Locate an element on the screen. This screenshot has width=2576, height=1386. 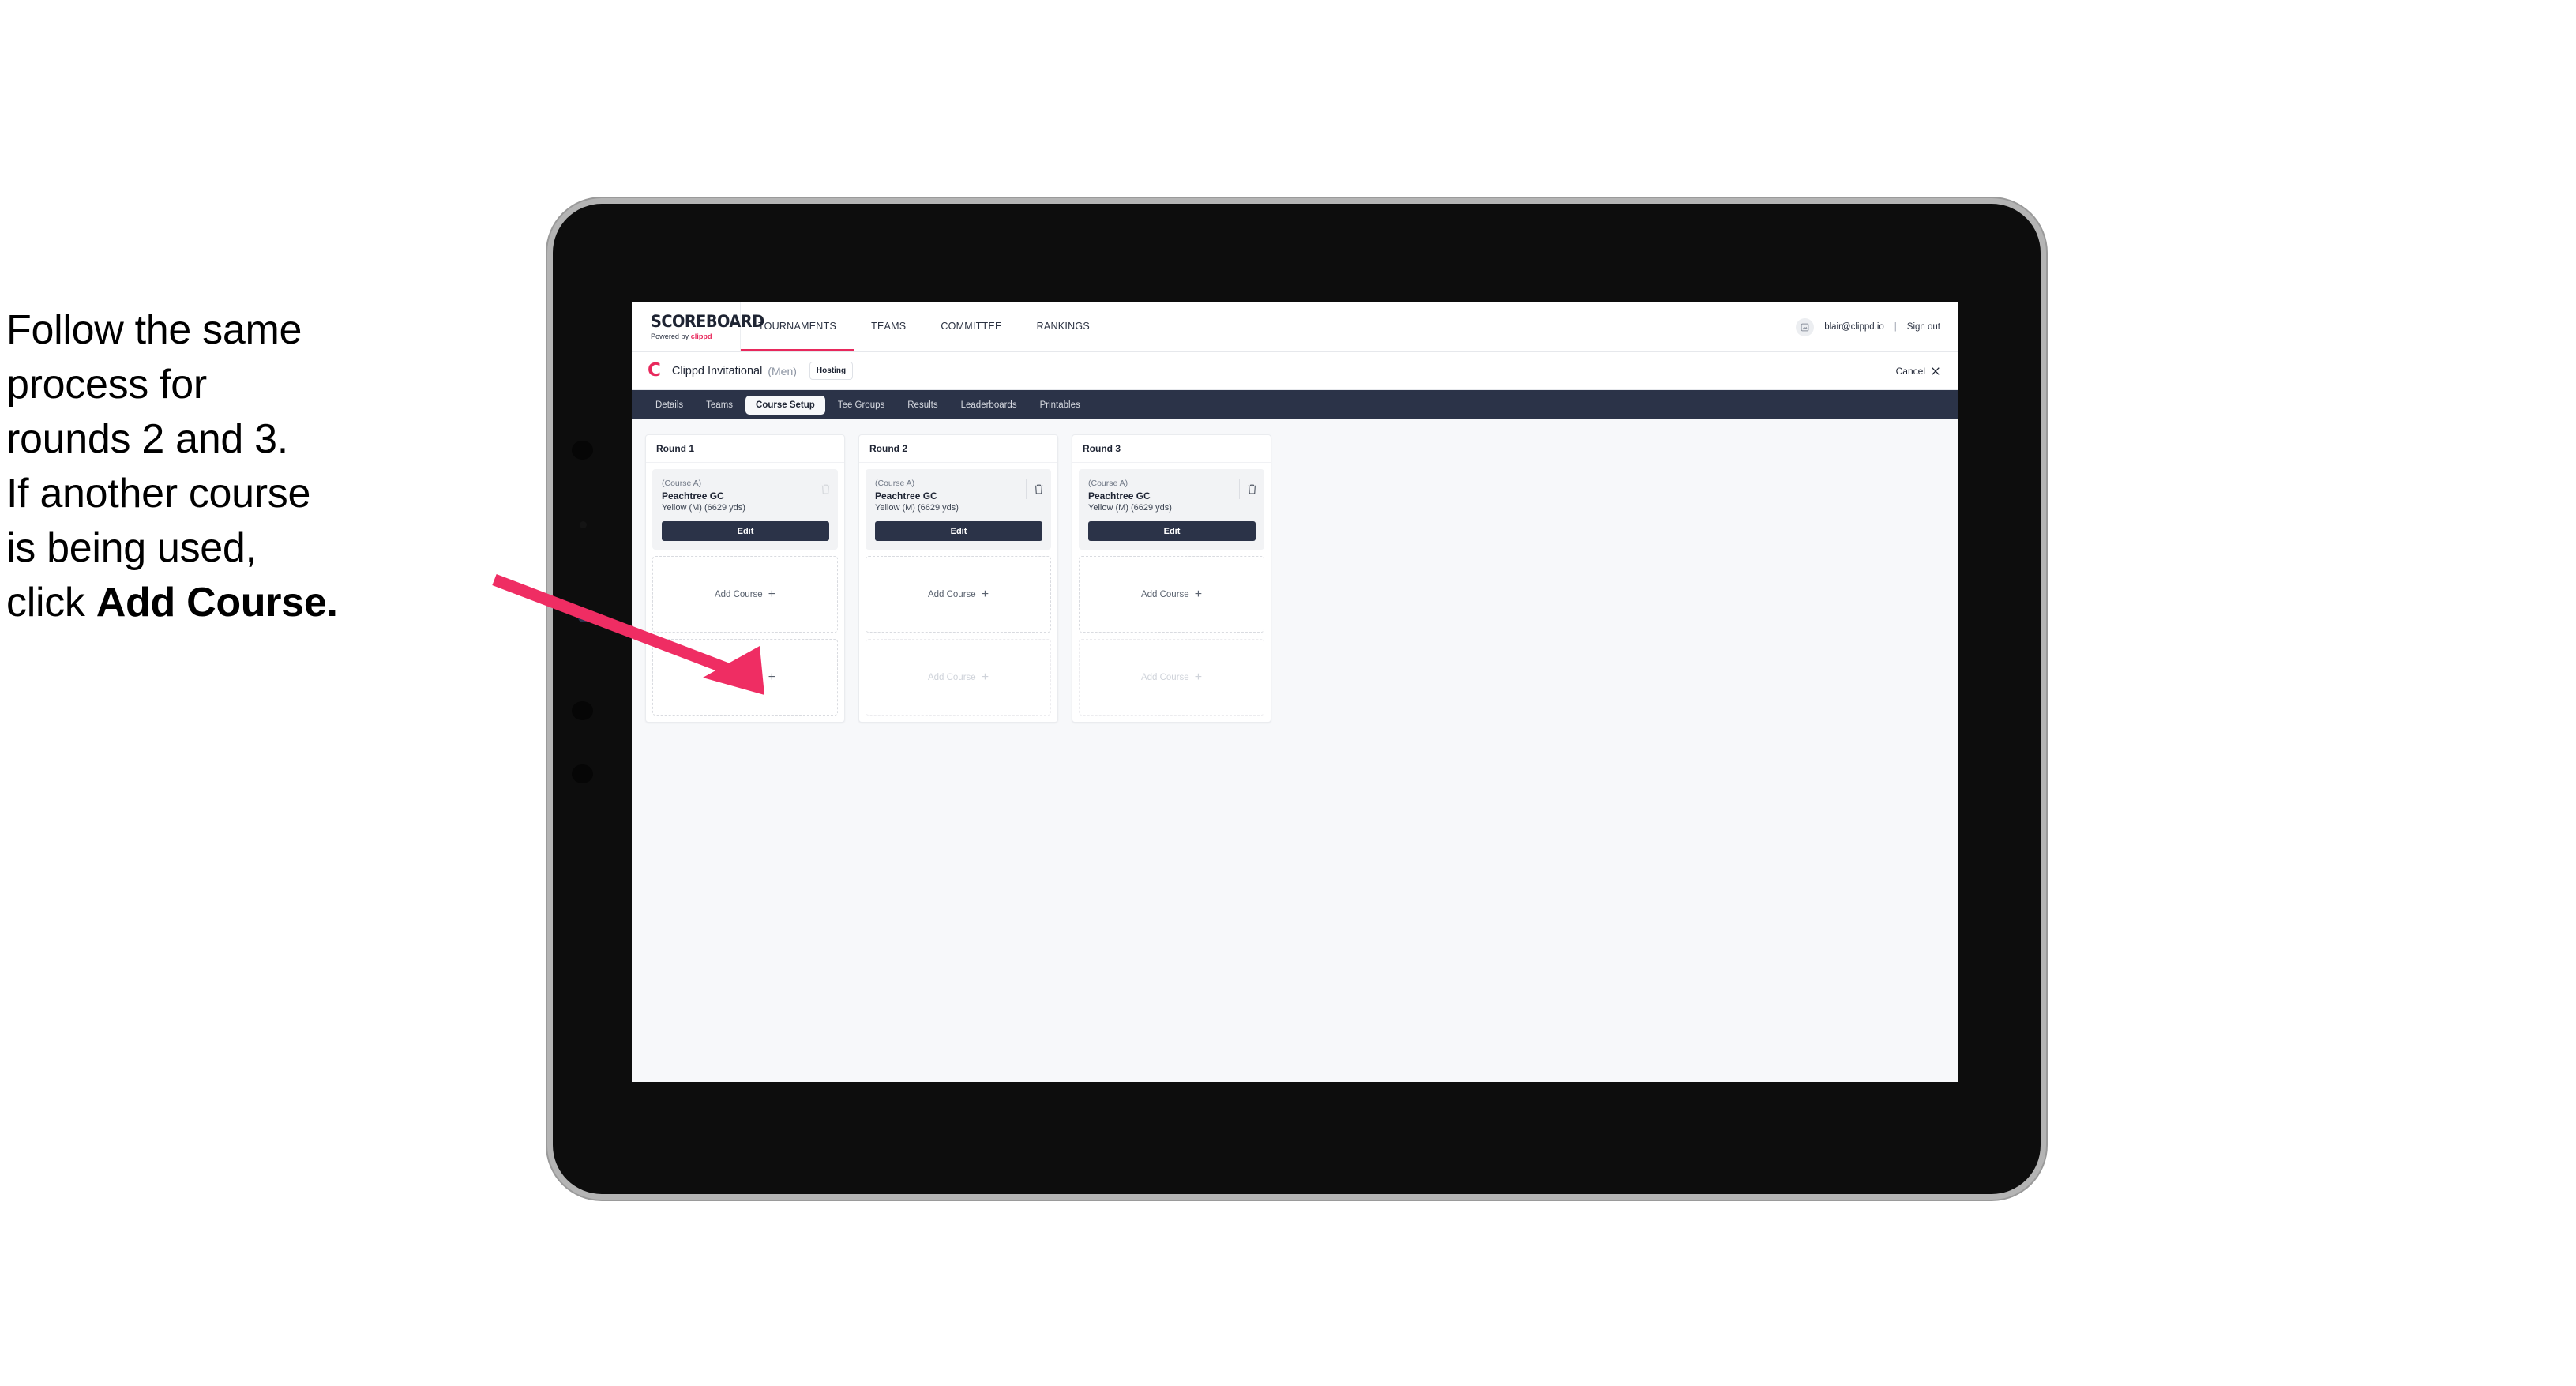
caption-text: rounds 2 and 3. is located at coordinates (147, 439).